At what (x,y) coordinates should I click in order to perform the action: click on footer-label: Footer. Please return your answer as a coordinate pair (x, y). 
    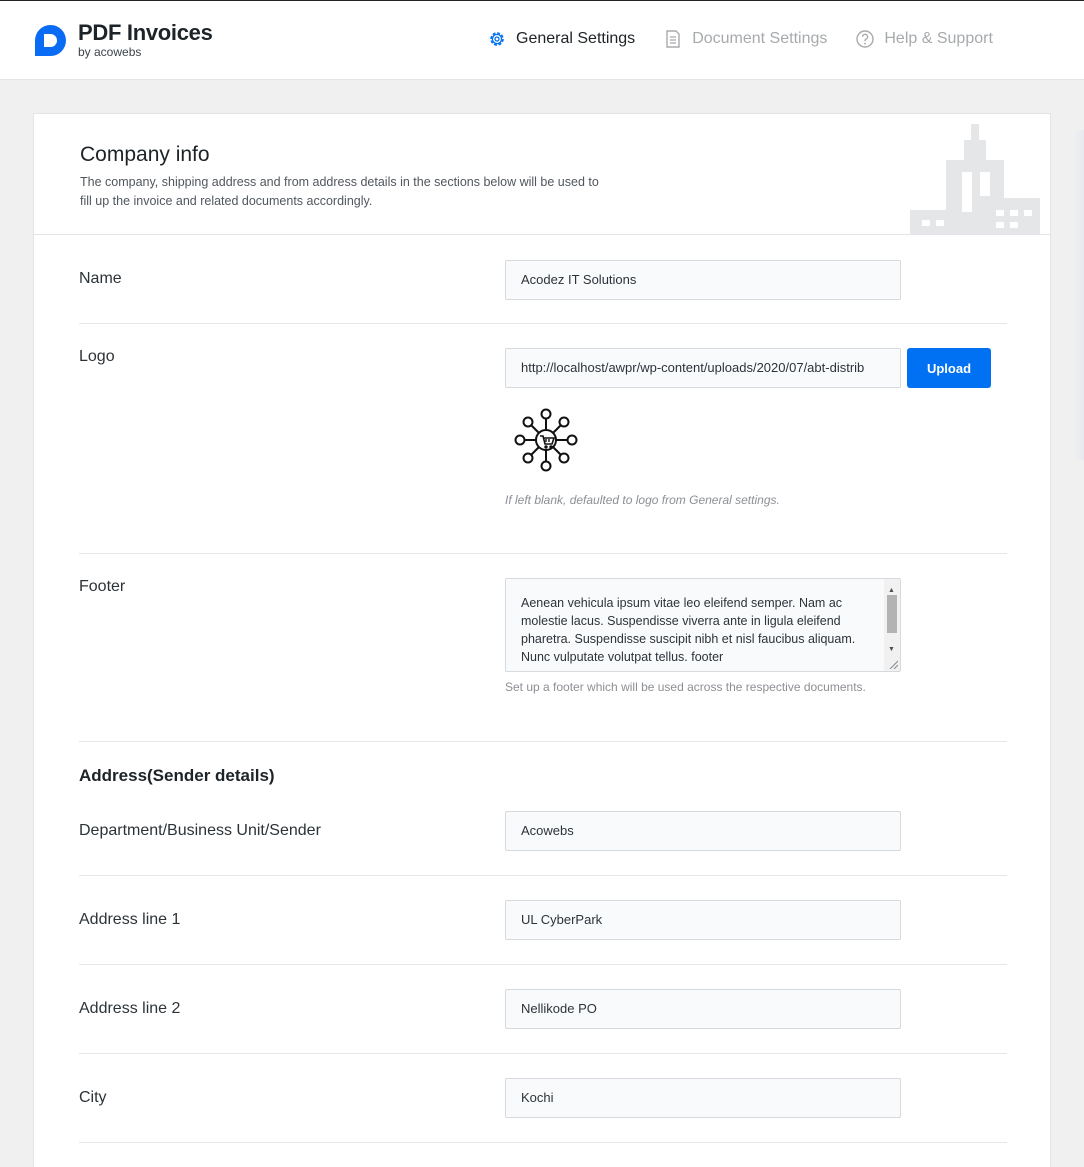
    Looking at the image, I should click on (102, 586).